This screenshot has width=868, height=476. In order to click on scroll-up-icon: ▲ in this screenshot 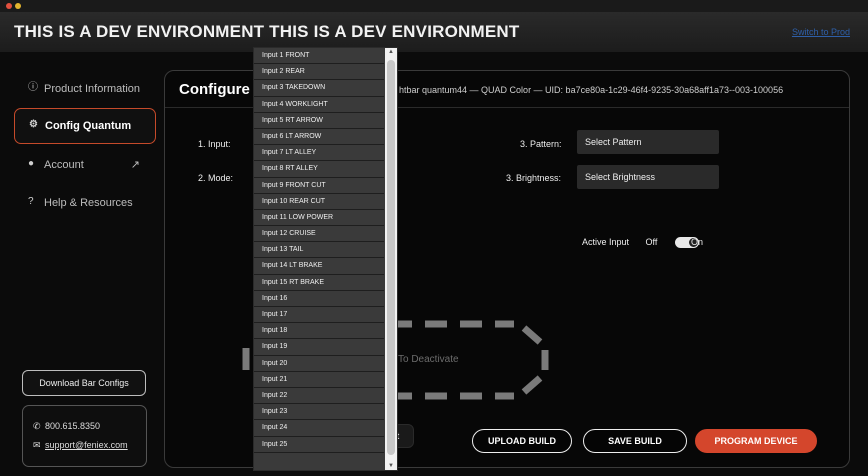, I will do `click(391, 52)`.